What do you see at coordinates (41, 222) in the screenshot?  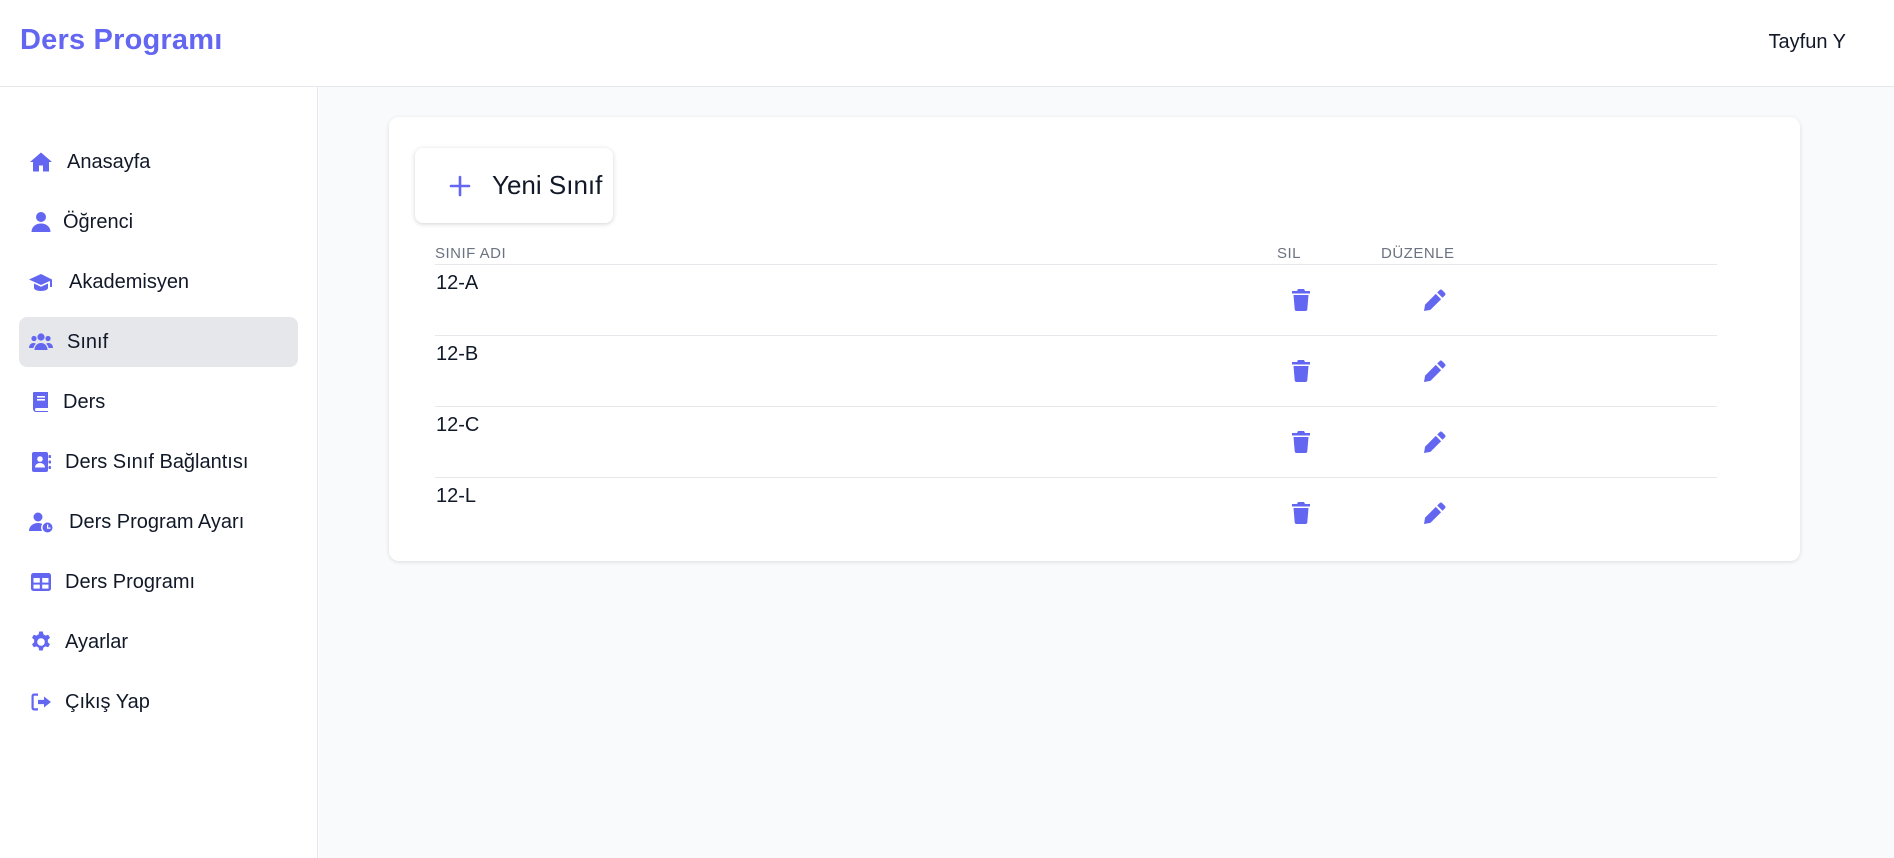 I see `user-icon` at bounding box center [41, 222].